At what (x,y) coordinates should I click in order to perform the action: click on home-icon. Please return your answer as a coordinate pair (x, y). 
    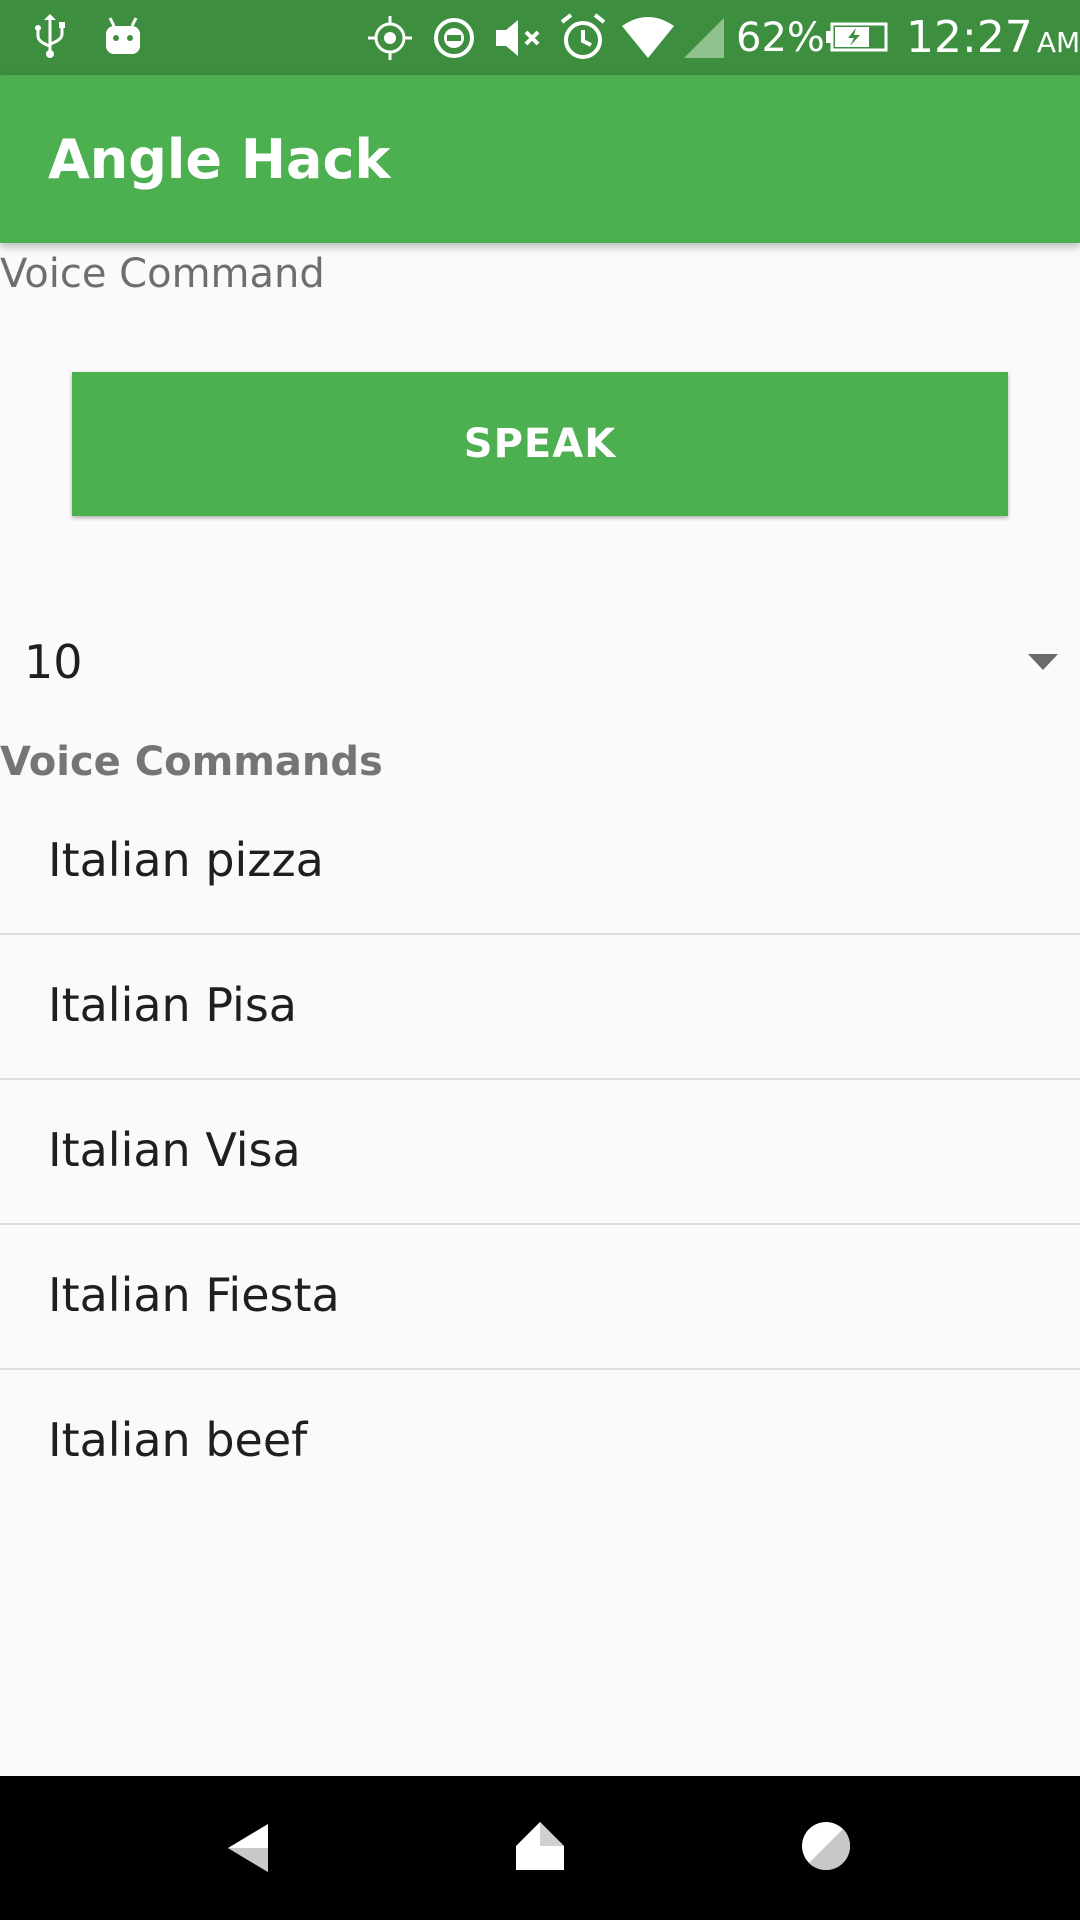
    Looking at the image, I should click on (540, 1846).